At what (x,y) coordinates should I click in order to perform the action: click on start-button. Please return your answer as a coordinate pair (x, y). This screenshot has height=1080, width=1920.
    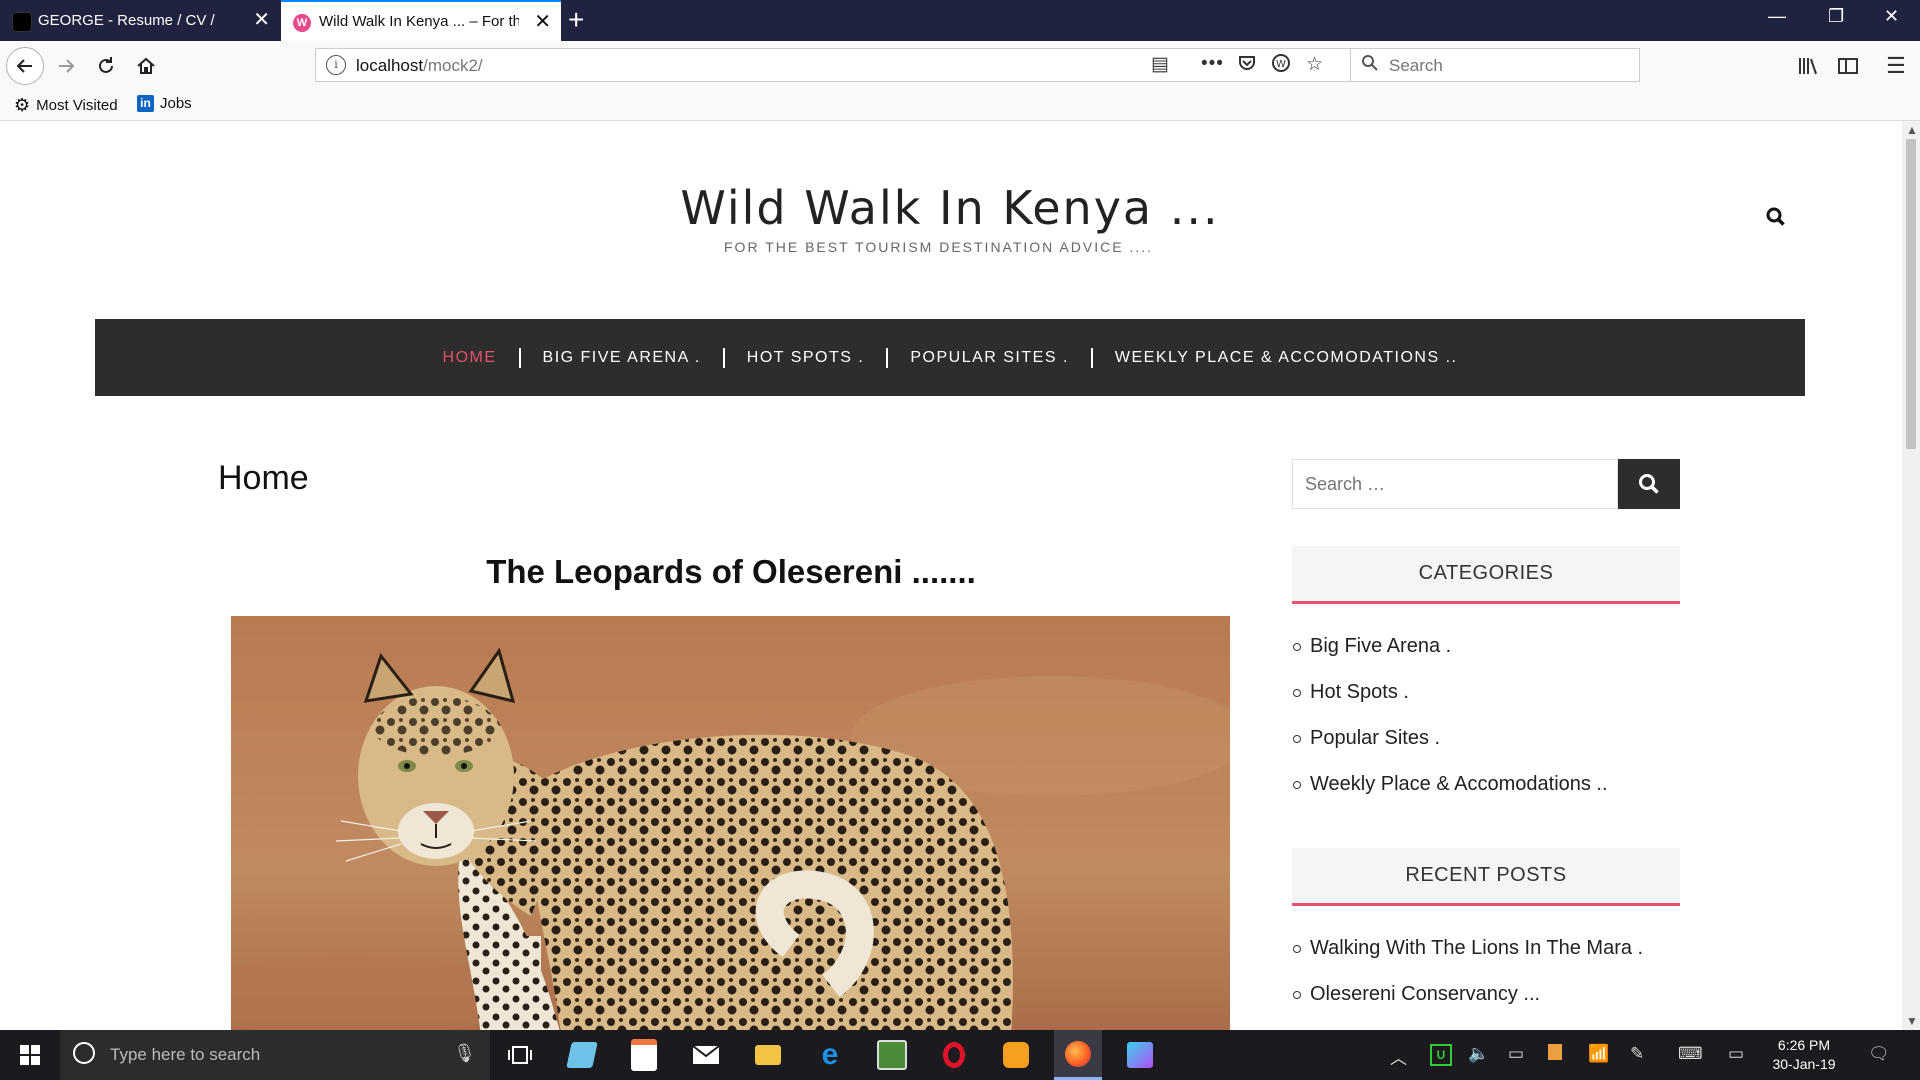
    Looking at the image, I should click on (30, 1055).